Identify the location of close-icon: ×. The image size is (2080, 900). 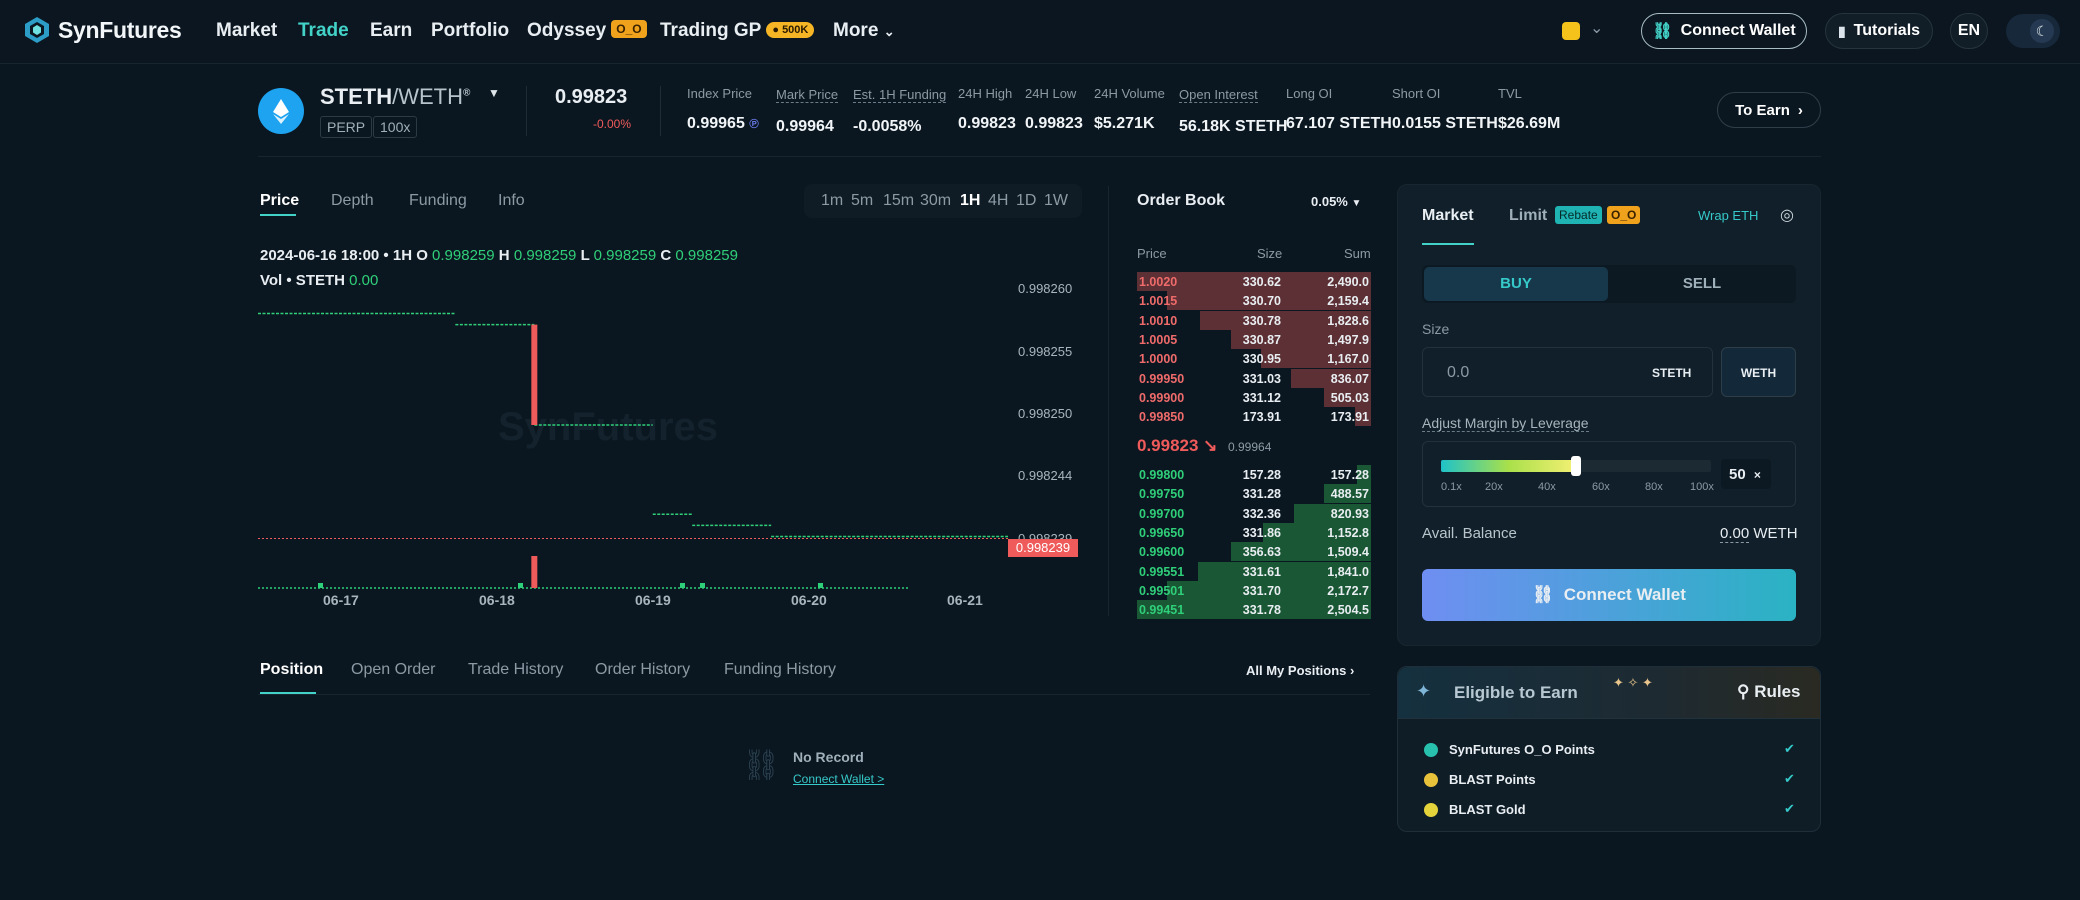
(1757, 475).